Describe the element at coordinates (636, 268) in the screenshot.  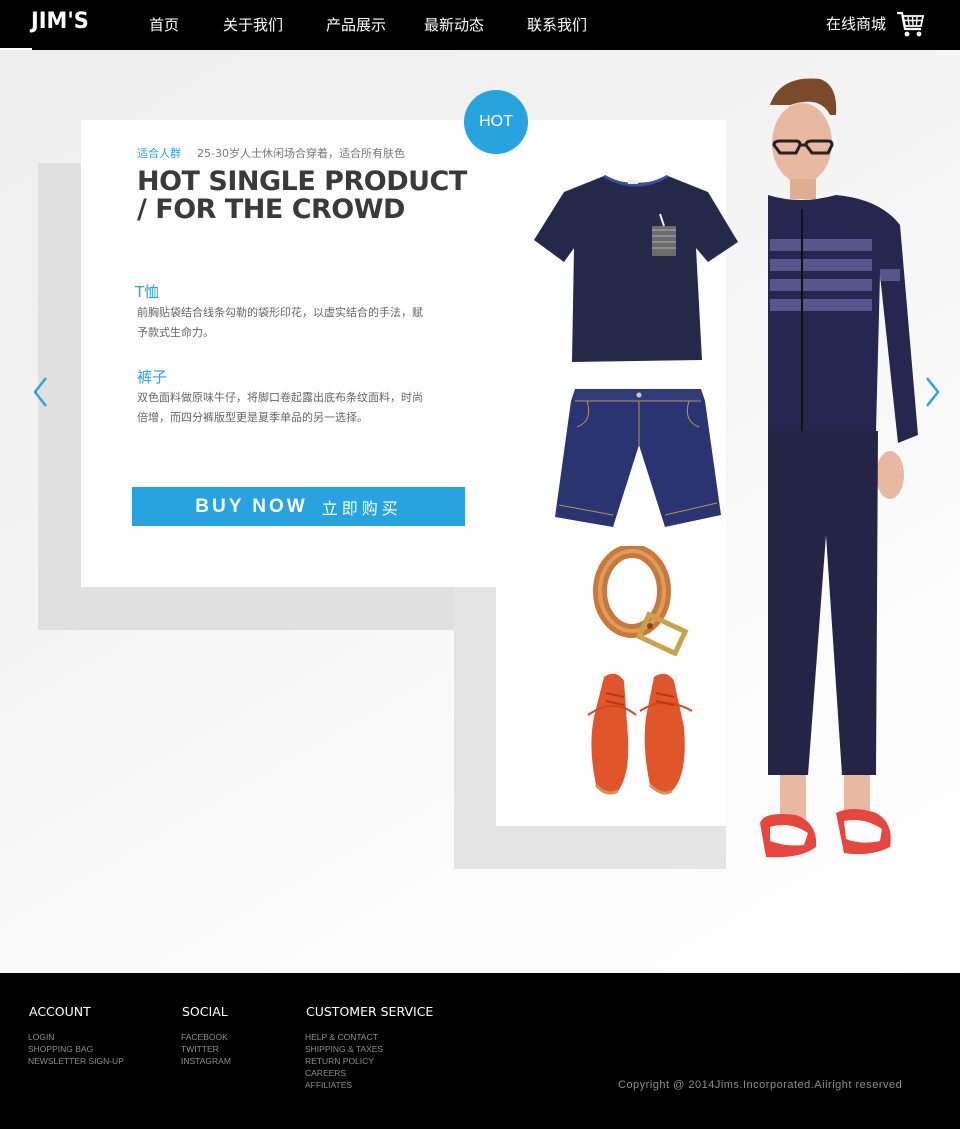
I see `tshirt-image` at that location.